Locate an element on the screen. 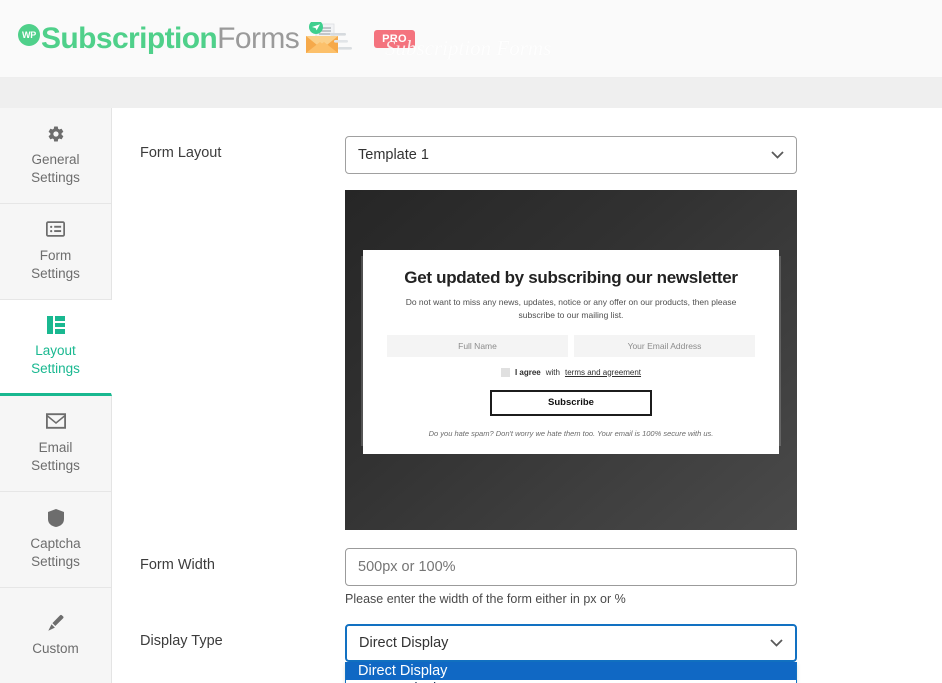 The height and width of the screenshot is (683, 942). form-width-input is located at coordinates (571, 567).